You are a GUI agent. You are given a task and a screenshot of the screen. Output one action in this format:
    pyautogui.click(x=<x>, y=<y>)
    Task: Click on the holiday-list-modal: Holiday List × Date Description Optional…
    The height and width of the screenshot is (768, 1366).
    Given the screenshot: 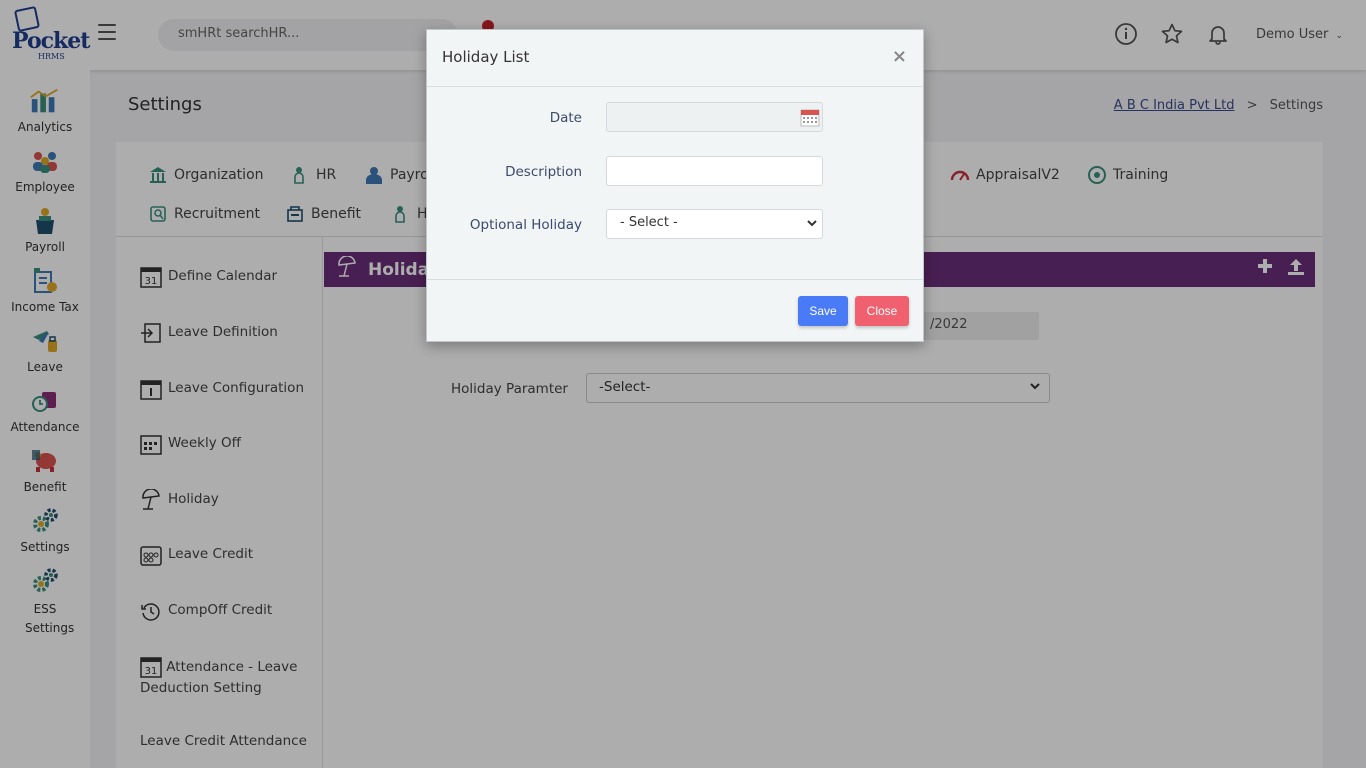 What is the action you would take?
    pyautogui.click(x=675, y=185)
    